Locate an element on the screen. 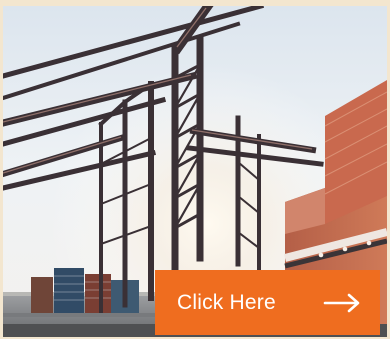 The height and width of the screenshot is (339, 390). click-here-button: Click Here is located at coordinates (267, 302).